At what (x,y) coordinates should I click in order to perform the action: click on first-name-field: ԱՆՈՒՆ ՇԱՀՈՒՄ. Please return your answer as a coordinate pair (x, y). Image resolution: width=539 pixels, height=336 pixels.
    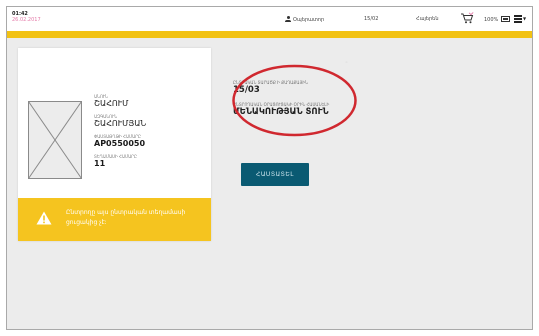
    Looking at the image, I should click on (111, 101).